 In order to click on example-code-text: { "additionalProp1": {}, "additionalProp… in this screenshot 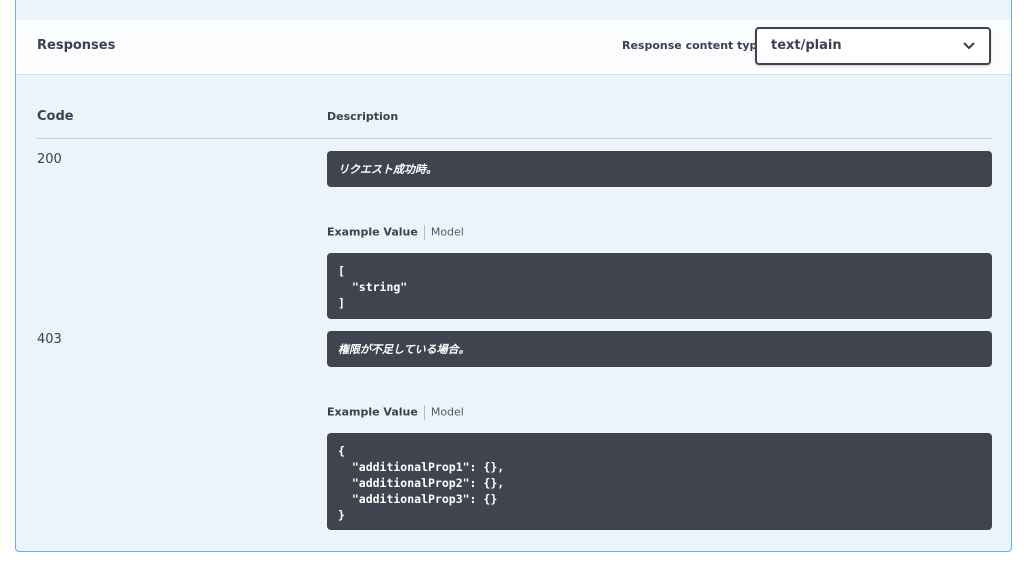, I will do `click(421, 483)`.